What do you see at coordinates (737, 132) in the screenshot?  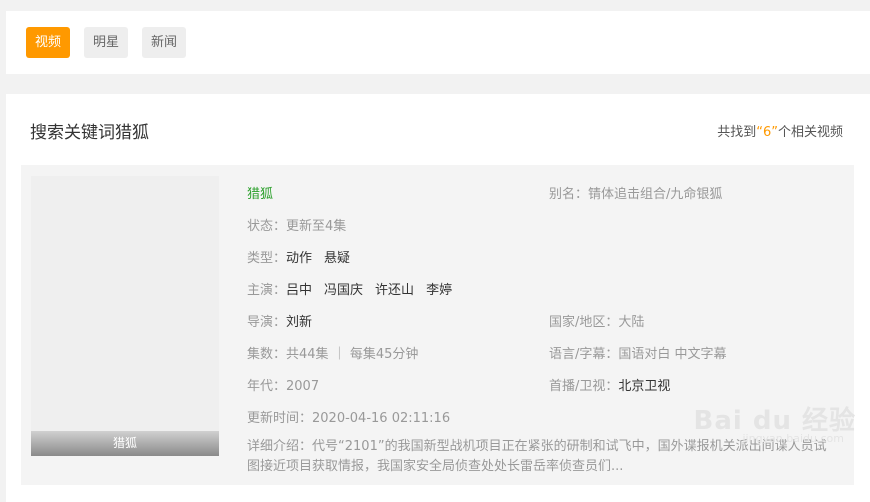 I see `result-count-prefix: 共找到` at bounding box center [737, 132].